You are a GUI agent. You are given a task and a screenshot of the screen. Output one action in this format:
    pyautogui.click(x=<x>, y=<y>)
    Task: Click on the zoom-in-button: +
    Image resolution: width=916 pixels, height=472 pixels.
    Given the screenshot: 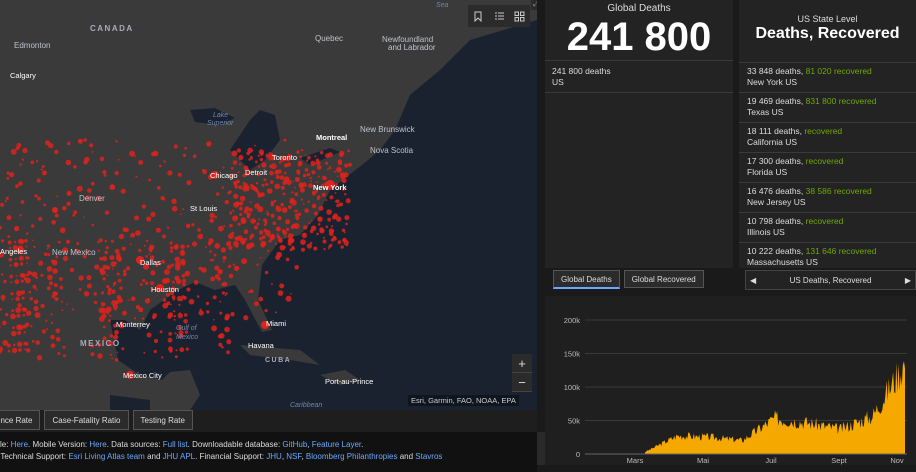 What is the action you would take?
    pyautogui.click(x=522, y=363)
    